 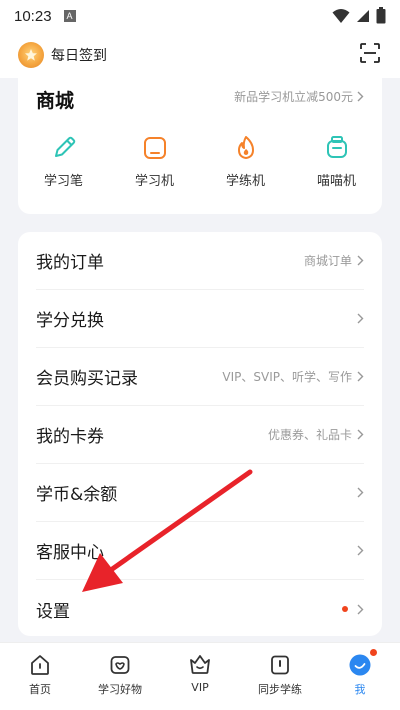 What do you see at coordinates (336, 181) in the screenshot?
I see `mall-item-label: 喵喵机` at bounding box center [336, 181].